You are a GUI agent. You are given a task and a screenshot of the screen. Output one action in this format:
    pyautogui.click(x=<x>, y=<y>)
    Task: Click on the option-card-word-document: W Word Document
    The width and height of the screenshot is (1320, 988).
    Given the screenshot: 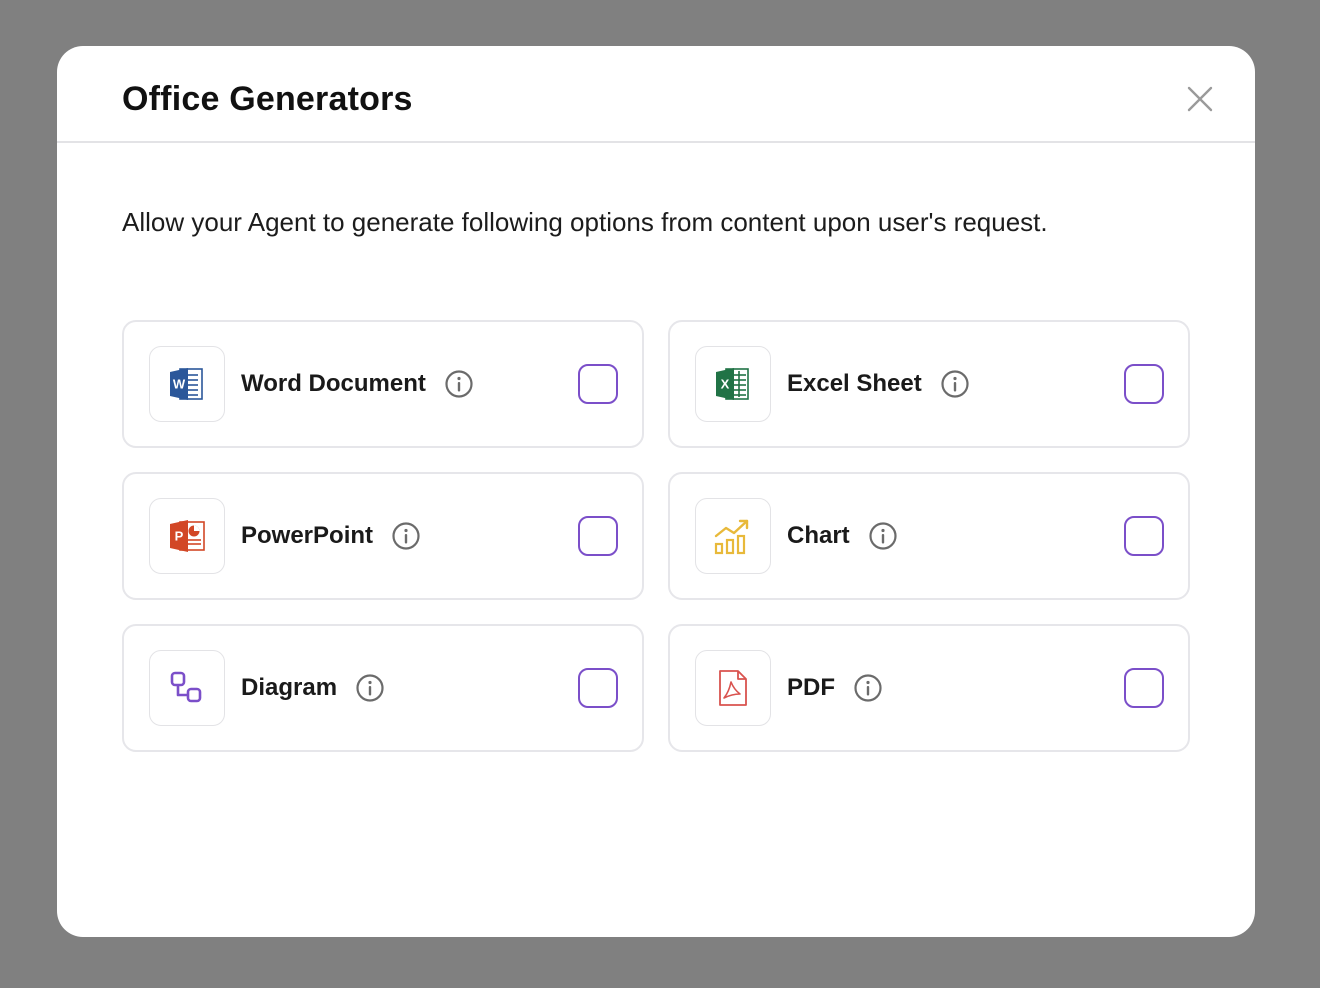 What is the action you would take?
    pyautogui.click(x=383, y=384)
    